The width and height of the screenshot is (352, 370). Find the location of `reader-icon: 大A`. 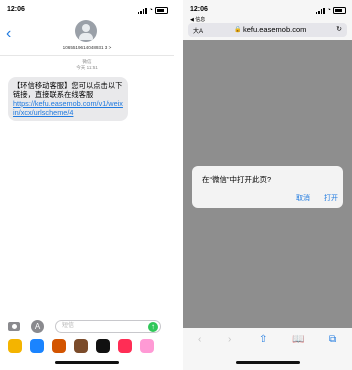

reader-icon: 大A is located at coordinates (198, 30).